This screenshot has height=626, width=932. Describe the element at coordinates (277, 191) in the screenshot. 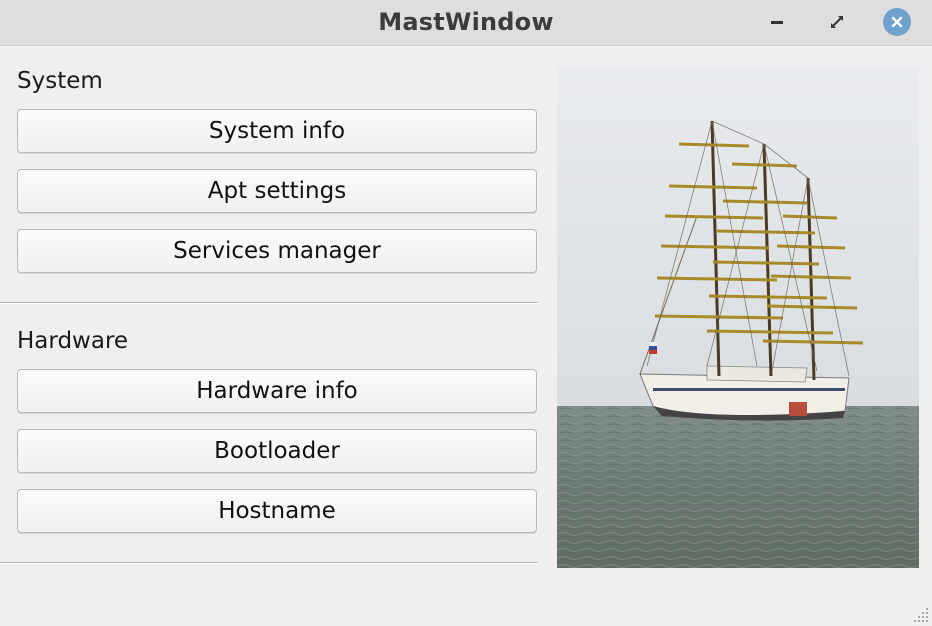

I see `apt-settings-button: Apt settings` at that location.